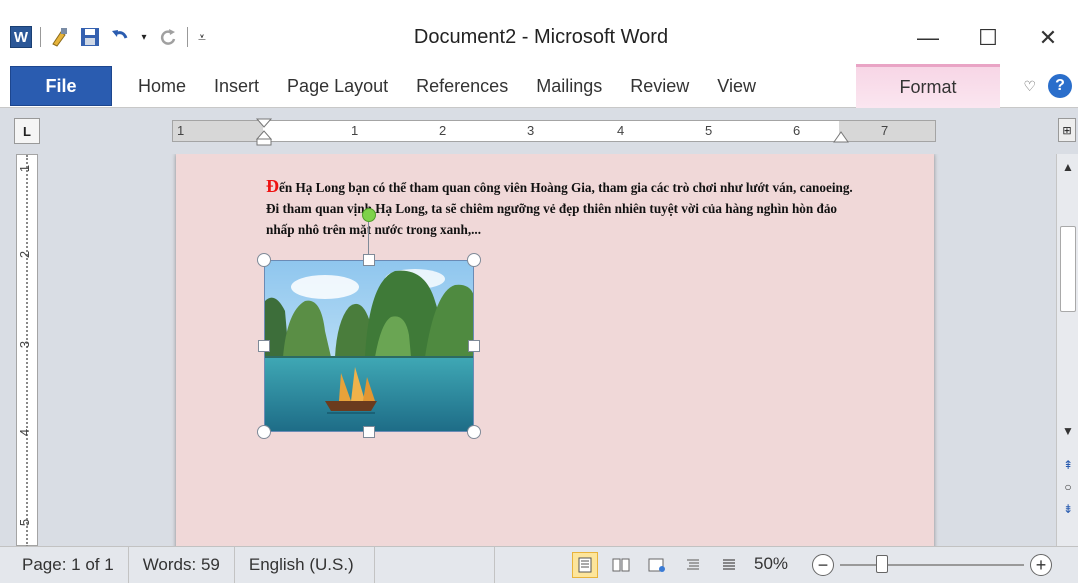 This screenshot has width=1078, height=583. I want to click on tab-selector-button: L, so click(27, 131).